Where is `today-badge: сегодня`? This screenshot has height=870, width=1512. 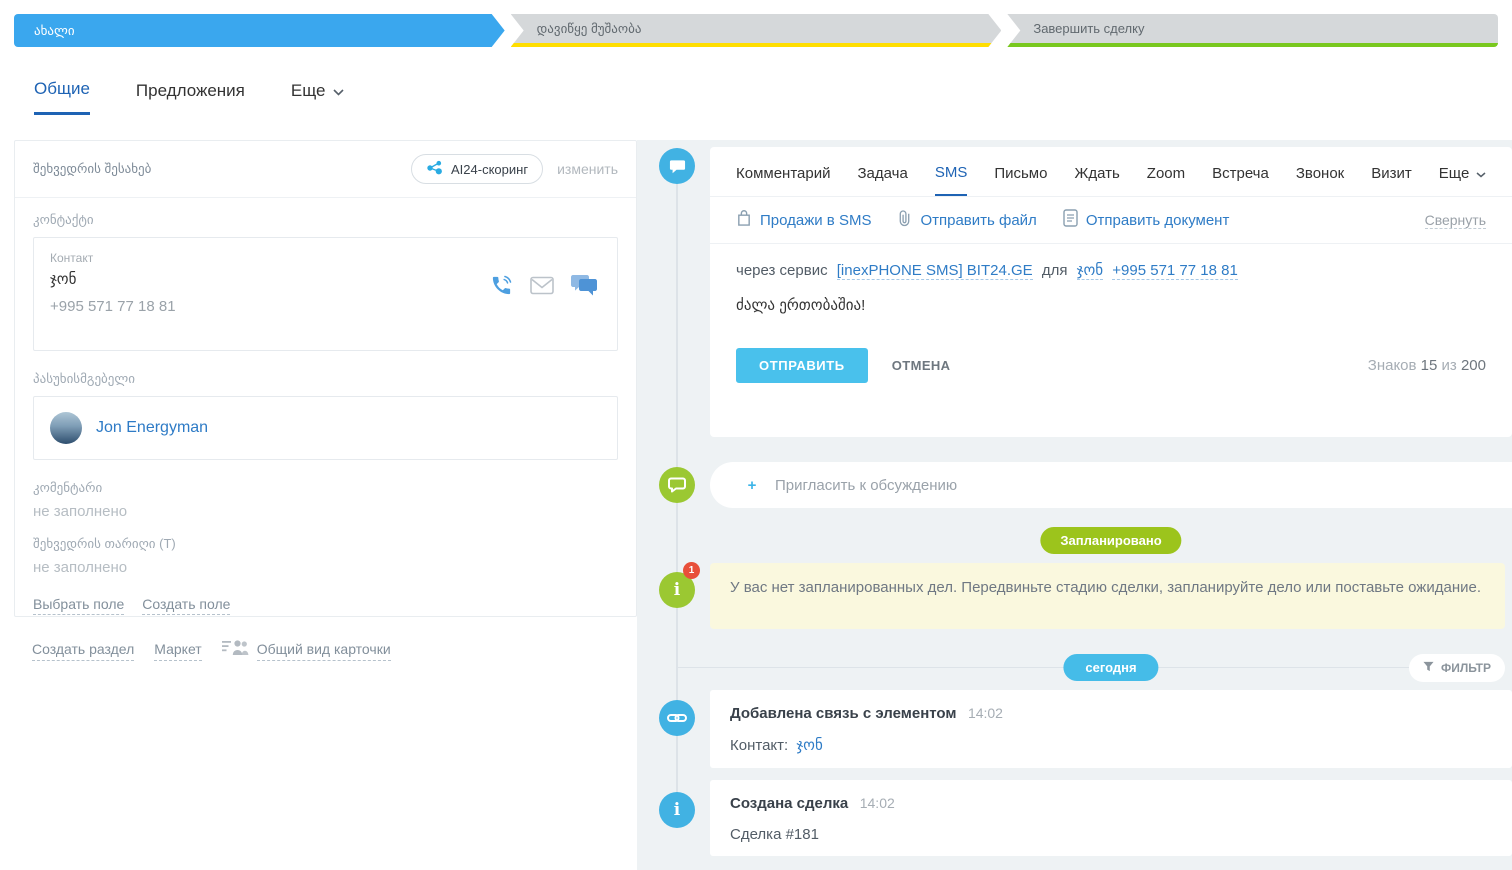
today-badge: сегодня is located at coordinates (1111, 667).